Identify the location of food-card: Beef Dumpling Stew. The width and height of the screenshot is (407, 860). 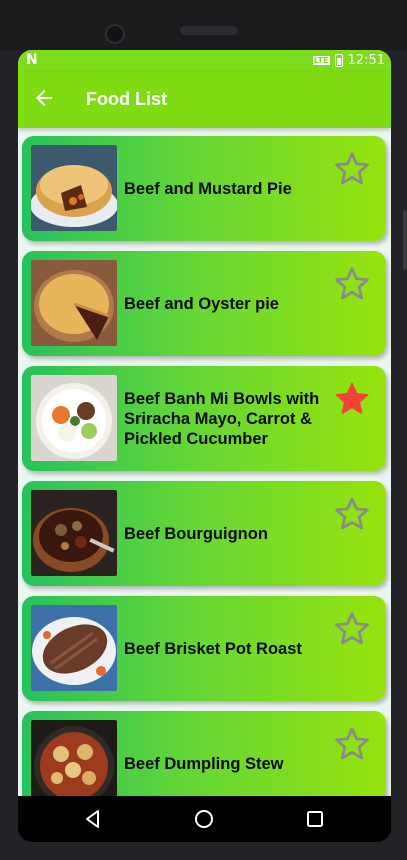
(204, 753).